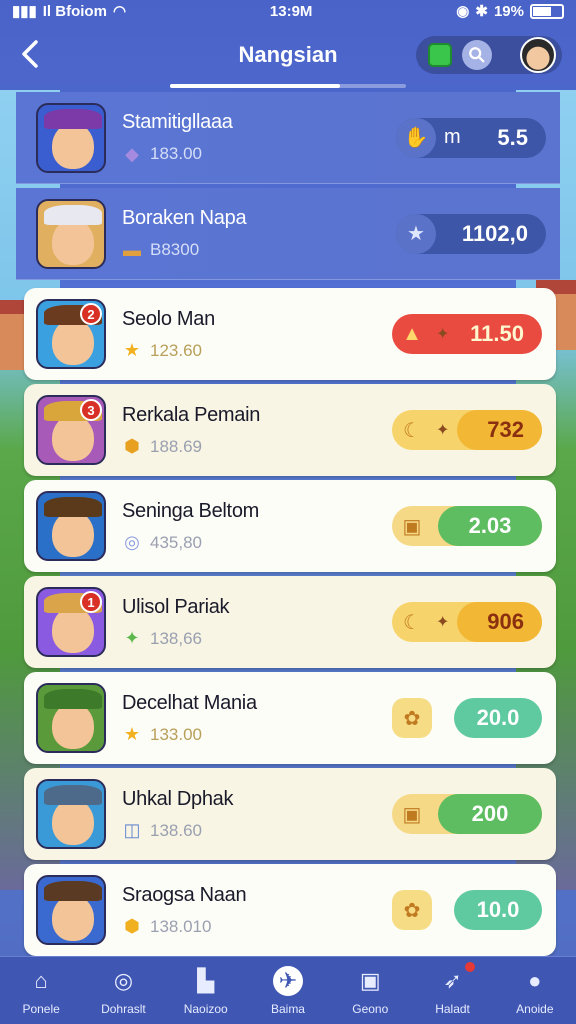 This screenshot has height=1024, width=576. Describe the element at coordinates (257, 542) in the screenshot. I see `player-score: ◎ 435,80` at that location.